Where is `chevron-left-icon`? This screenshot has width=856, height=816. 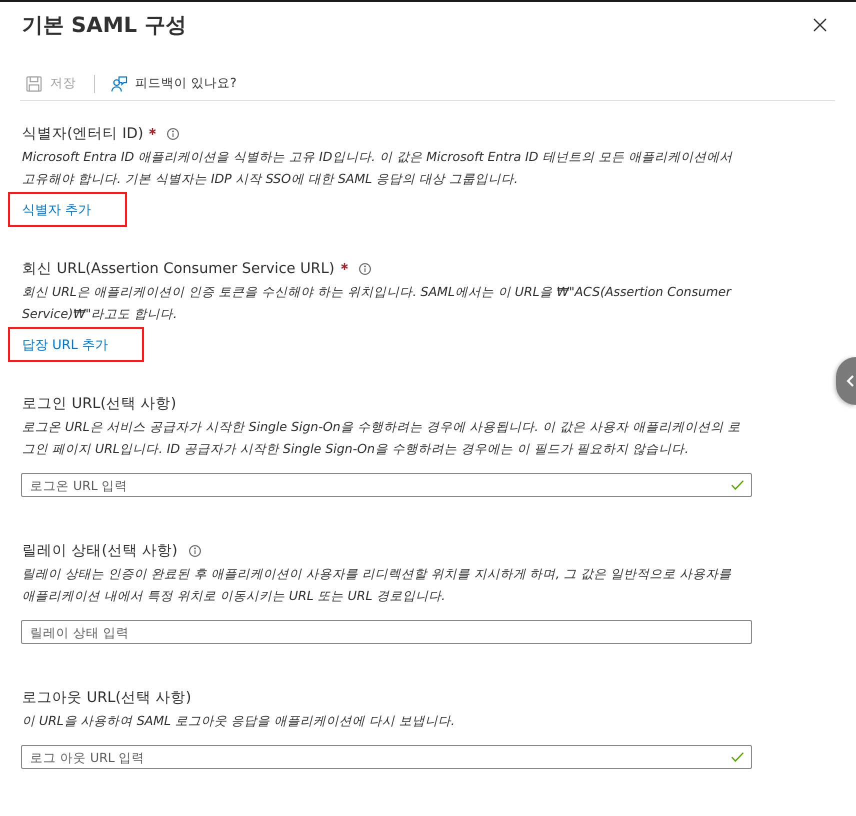
chevron-left-icon is located at coordinates (850, 381).